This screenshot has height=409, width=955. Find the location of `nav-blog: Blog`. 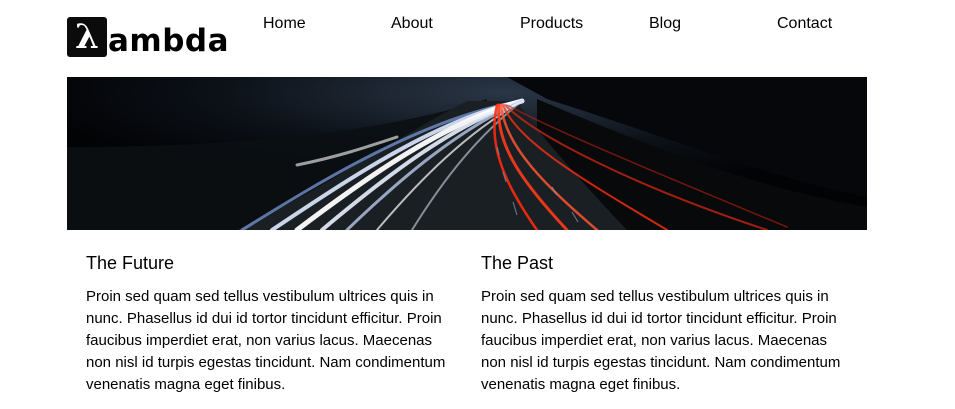

nav-blog: Blog is located at coordinates (665, 24).